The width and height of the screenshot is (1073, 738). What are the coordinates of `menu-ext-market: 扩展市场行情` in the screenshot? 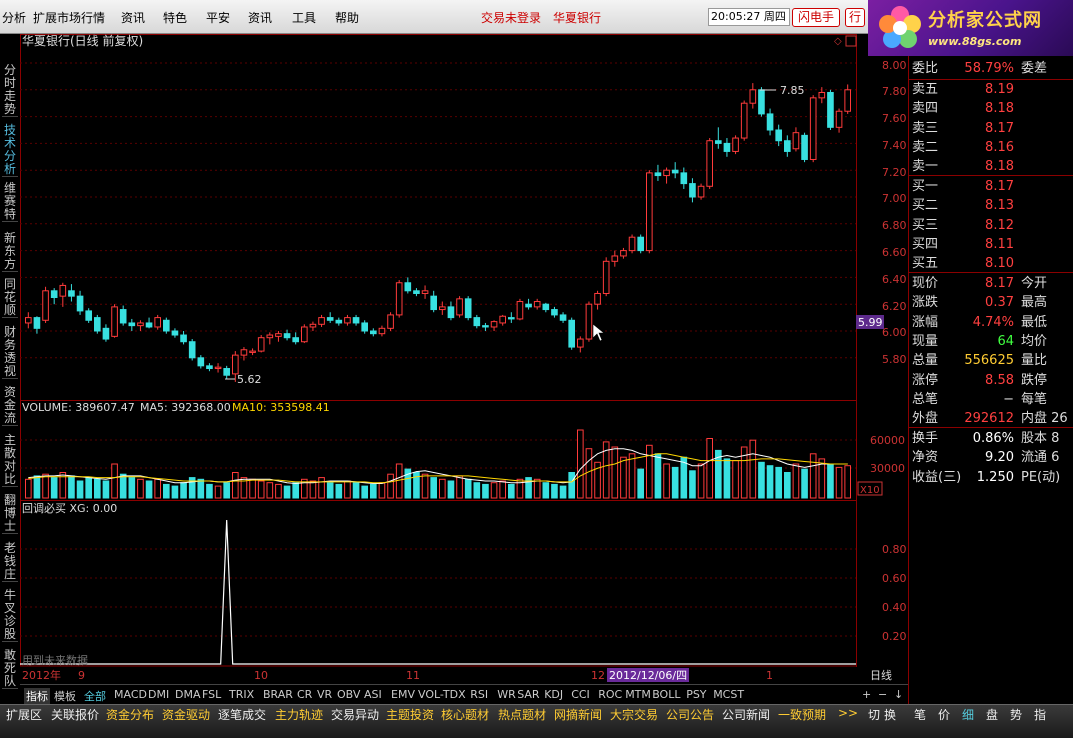 It's located at (69, 17).